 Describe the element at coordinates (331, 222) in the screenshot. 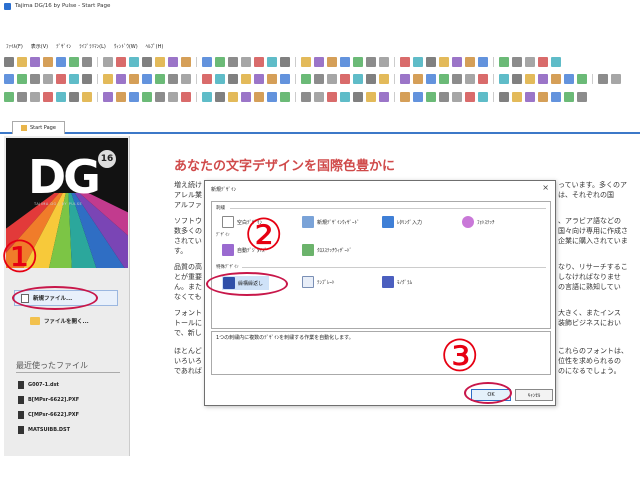

I see `option-wizard: 新規ﾃﾞｻﾞｲﾝｳｨｻﾞｰﾄﾞ` at that location.